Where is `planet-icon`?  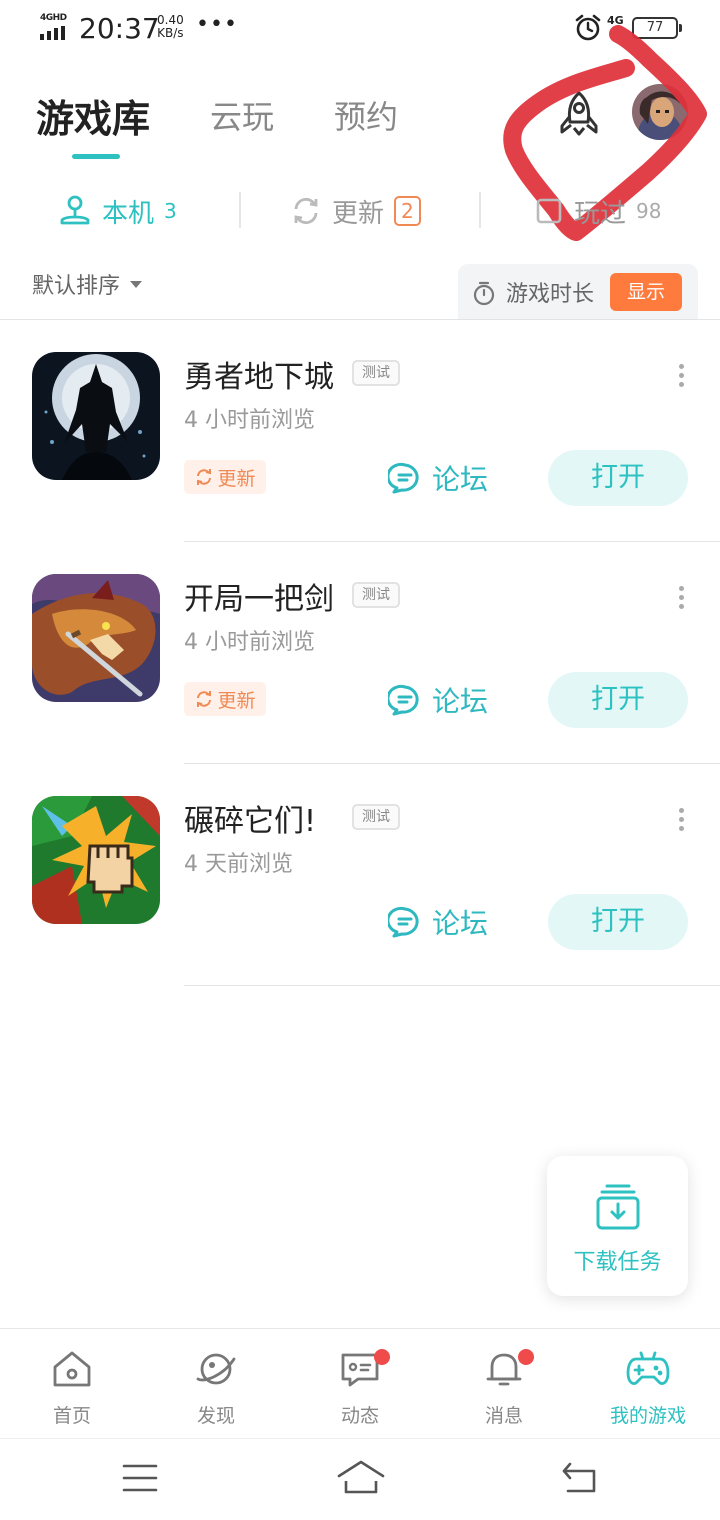
planet-icon is located at coordinates (216, 1369).